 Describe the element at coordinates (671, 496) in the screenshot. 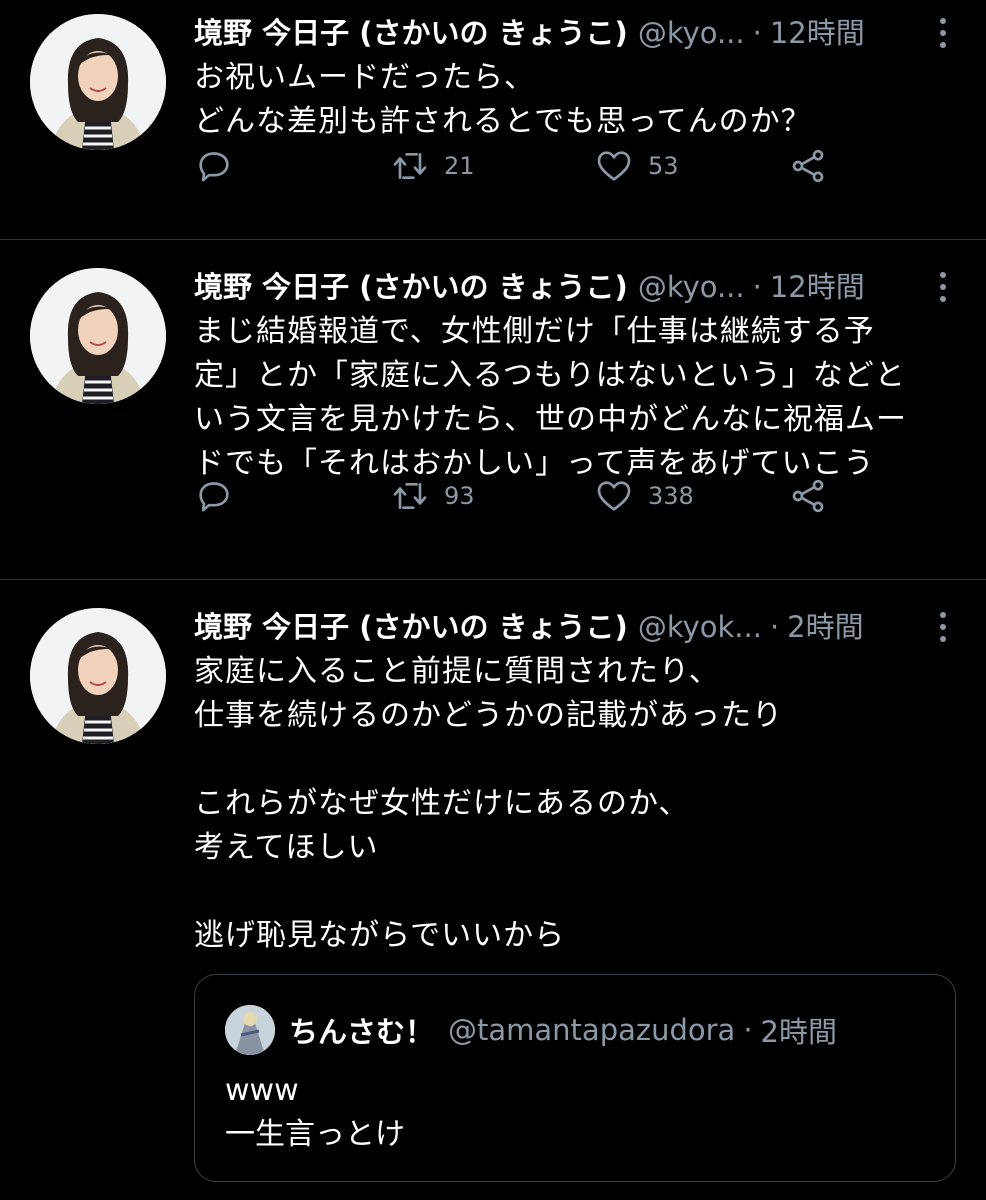

I see `like-count: 338` at that location.